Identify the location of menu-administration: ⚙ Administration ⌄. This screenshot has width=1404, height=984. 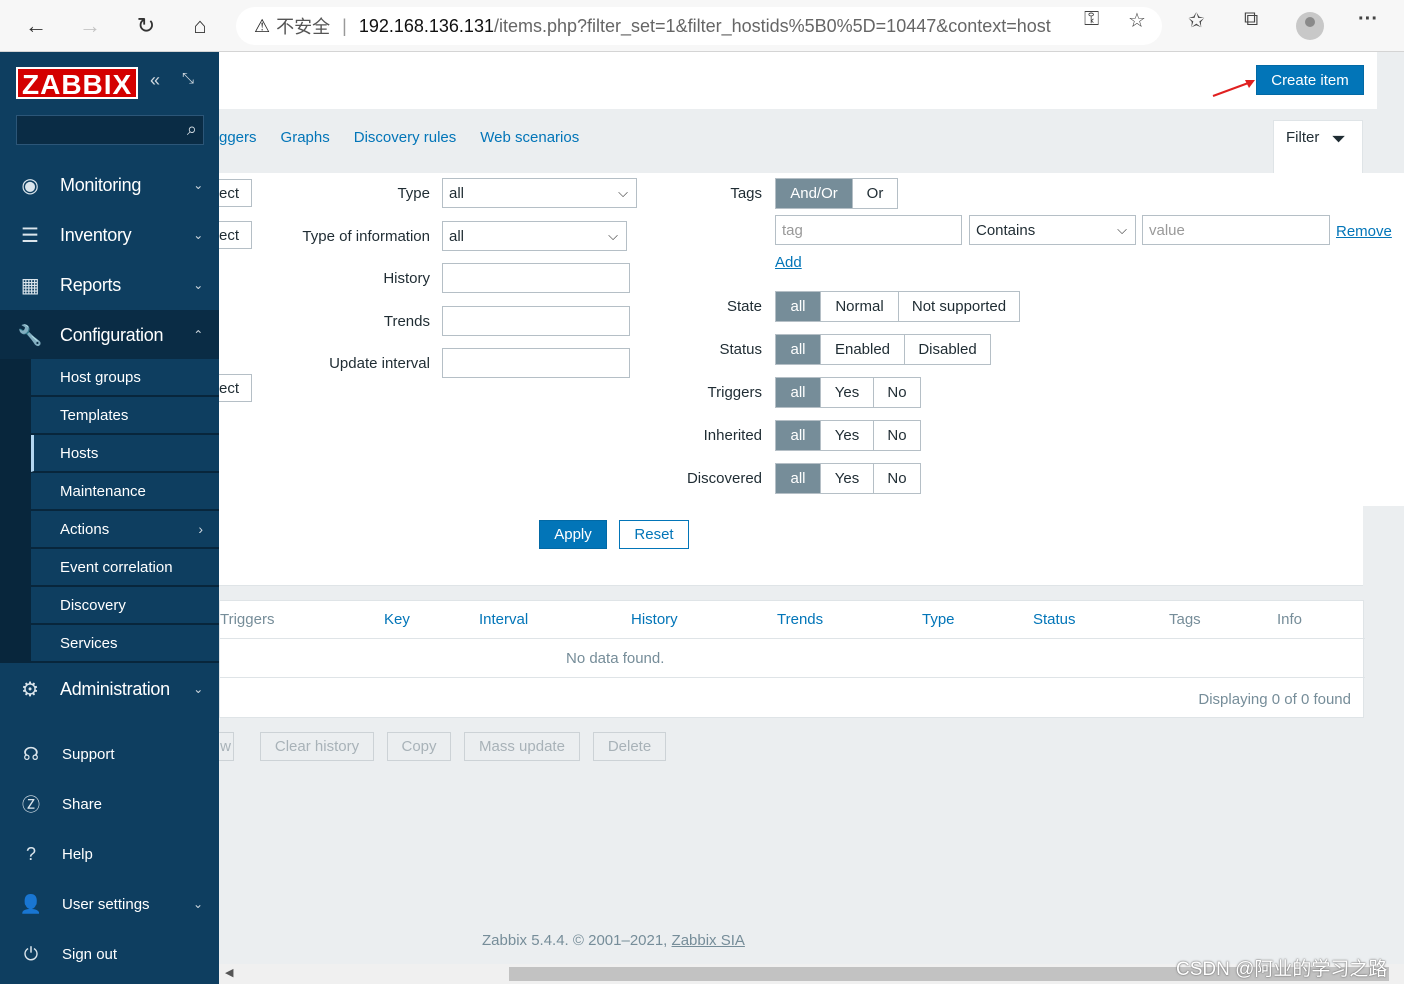
(109, 689).